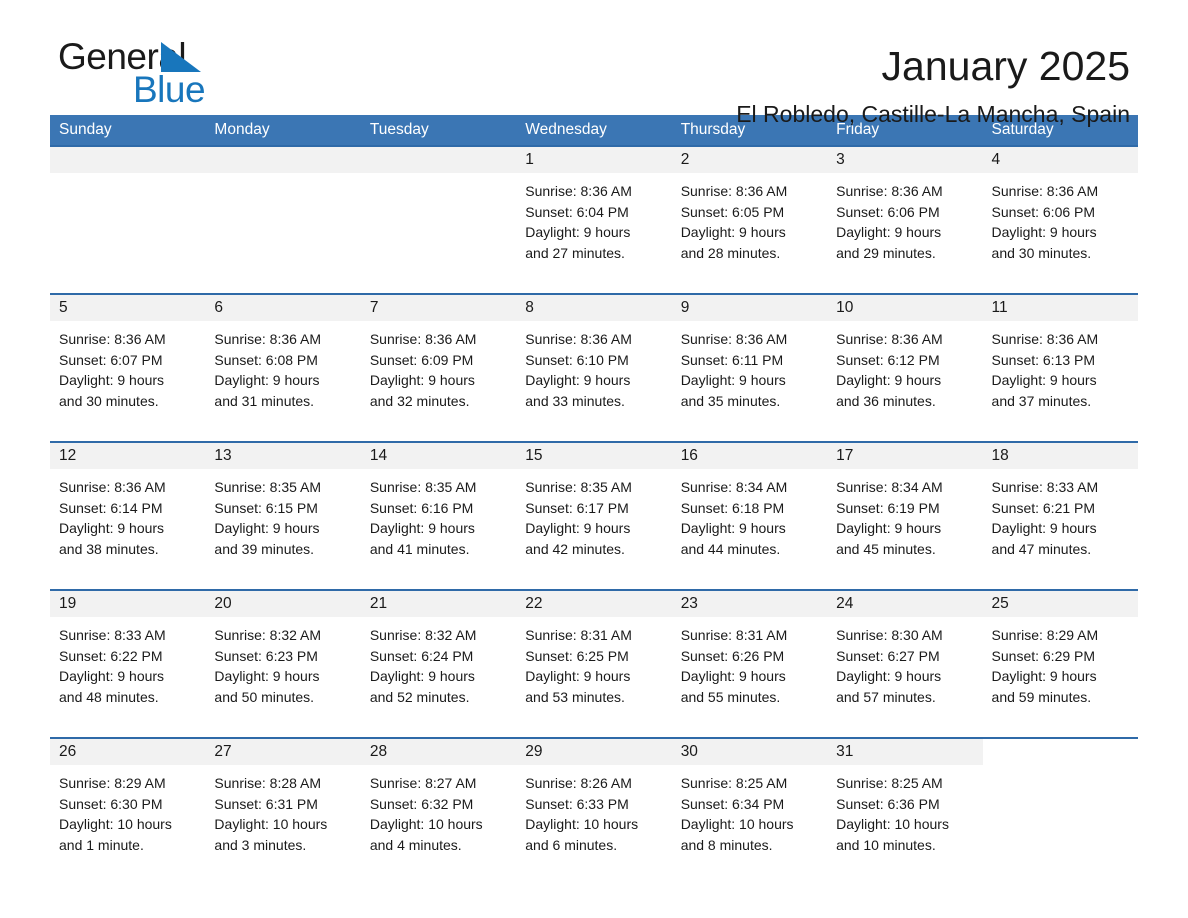 Image resolution: width=1188 pixels, height=918 pixels. I want to click on day-info-daylight2: and 53 minutes., so click(575, 696).